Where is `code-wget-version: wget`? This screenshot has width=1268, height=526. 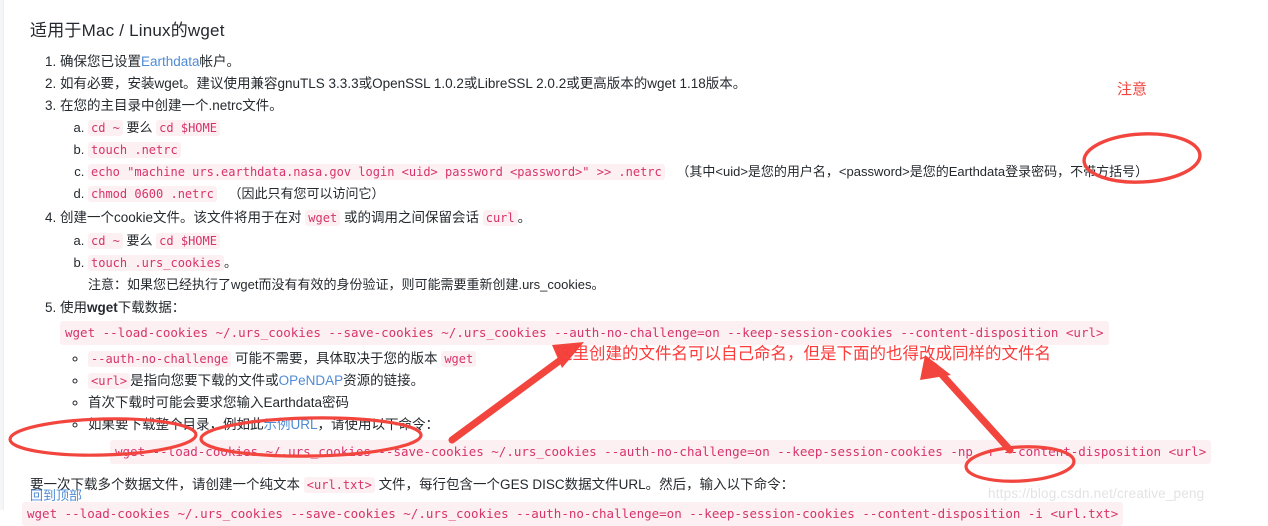
code-wget-version: wget is located at coordinates (459, 359).